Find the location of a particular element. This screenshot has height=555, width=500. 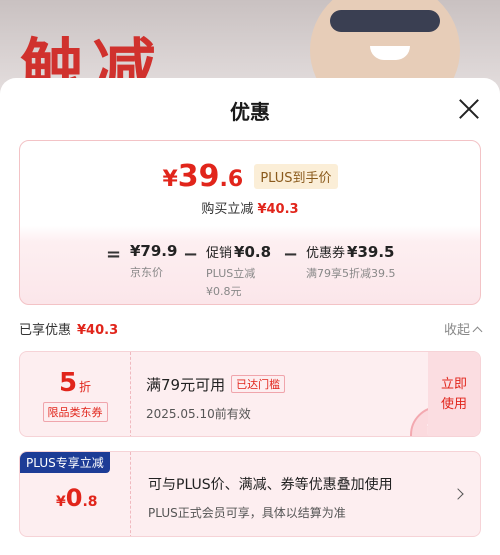

coupon-sub-label: 满79享5折减39.5 is located at coordinates (351, 273).